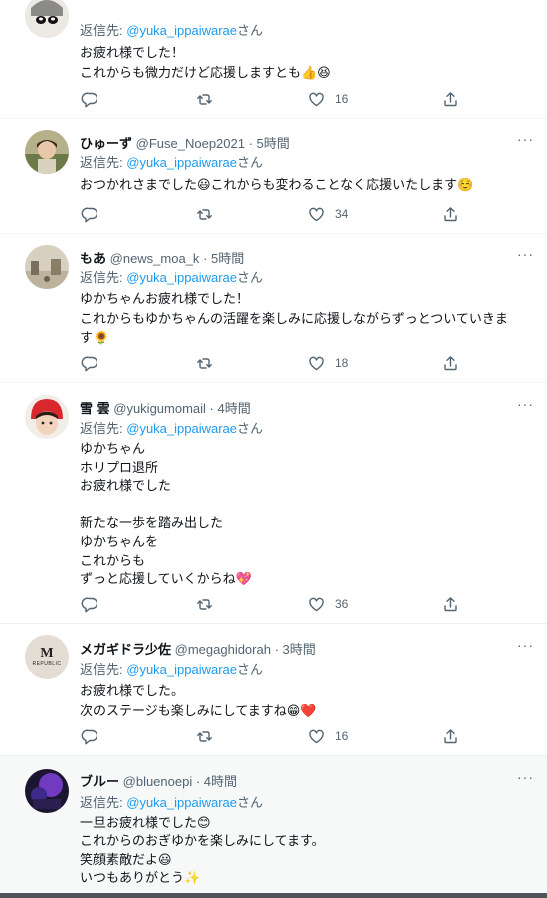 Image resolution: width=547 pixels, height=898 pixels. I want to click on logo-letter: M, so click(47, 653).